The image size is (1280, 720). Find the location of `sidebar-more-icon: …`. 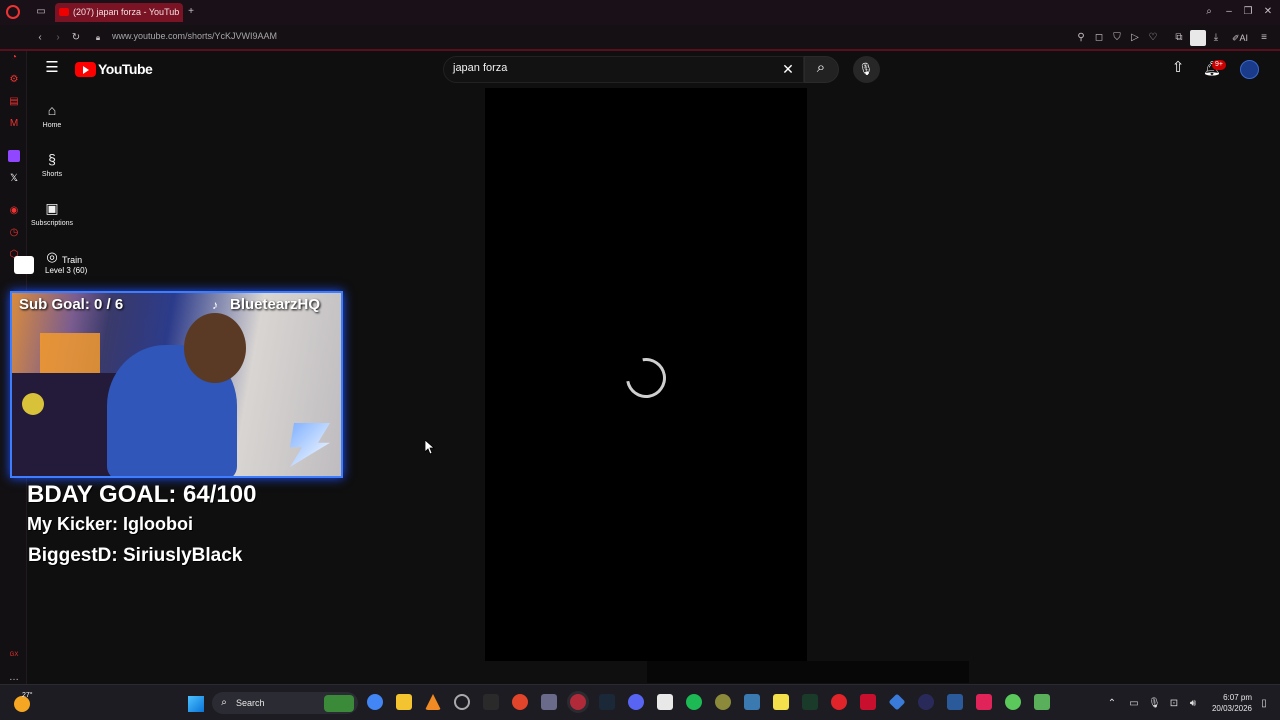

sidebar-more-icon: … is located at coordinates (14, 678).